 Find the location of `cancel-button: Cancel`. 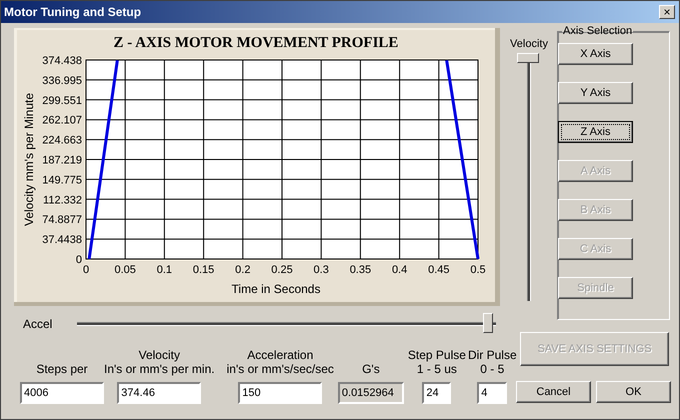

cancel-button: Cancel is located at coordinates (553, 392).